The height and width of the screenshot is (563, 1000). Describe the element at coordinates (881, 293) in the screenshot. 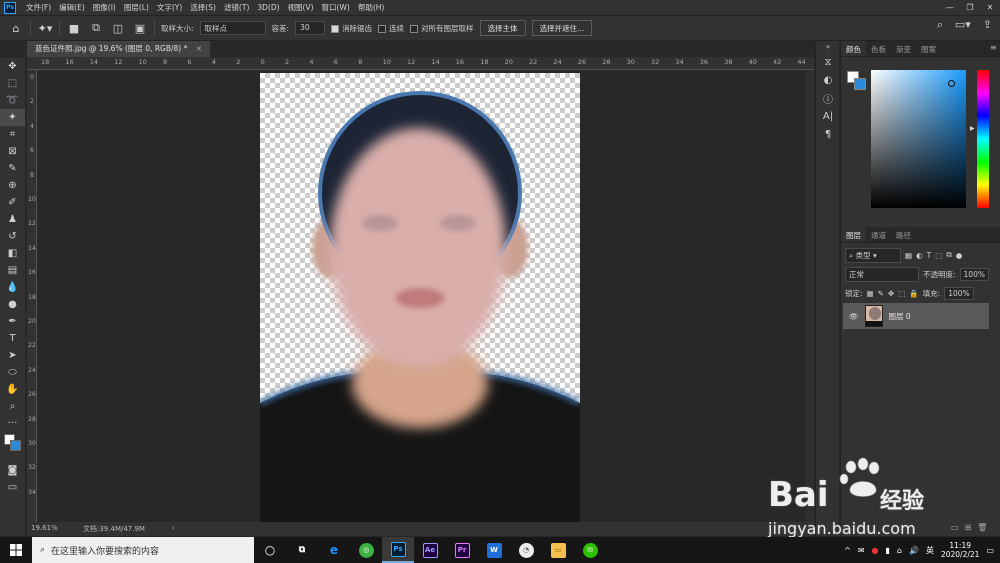

I see `lock-pixels-icon: ✎` at that location.